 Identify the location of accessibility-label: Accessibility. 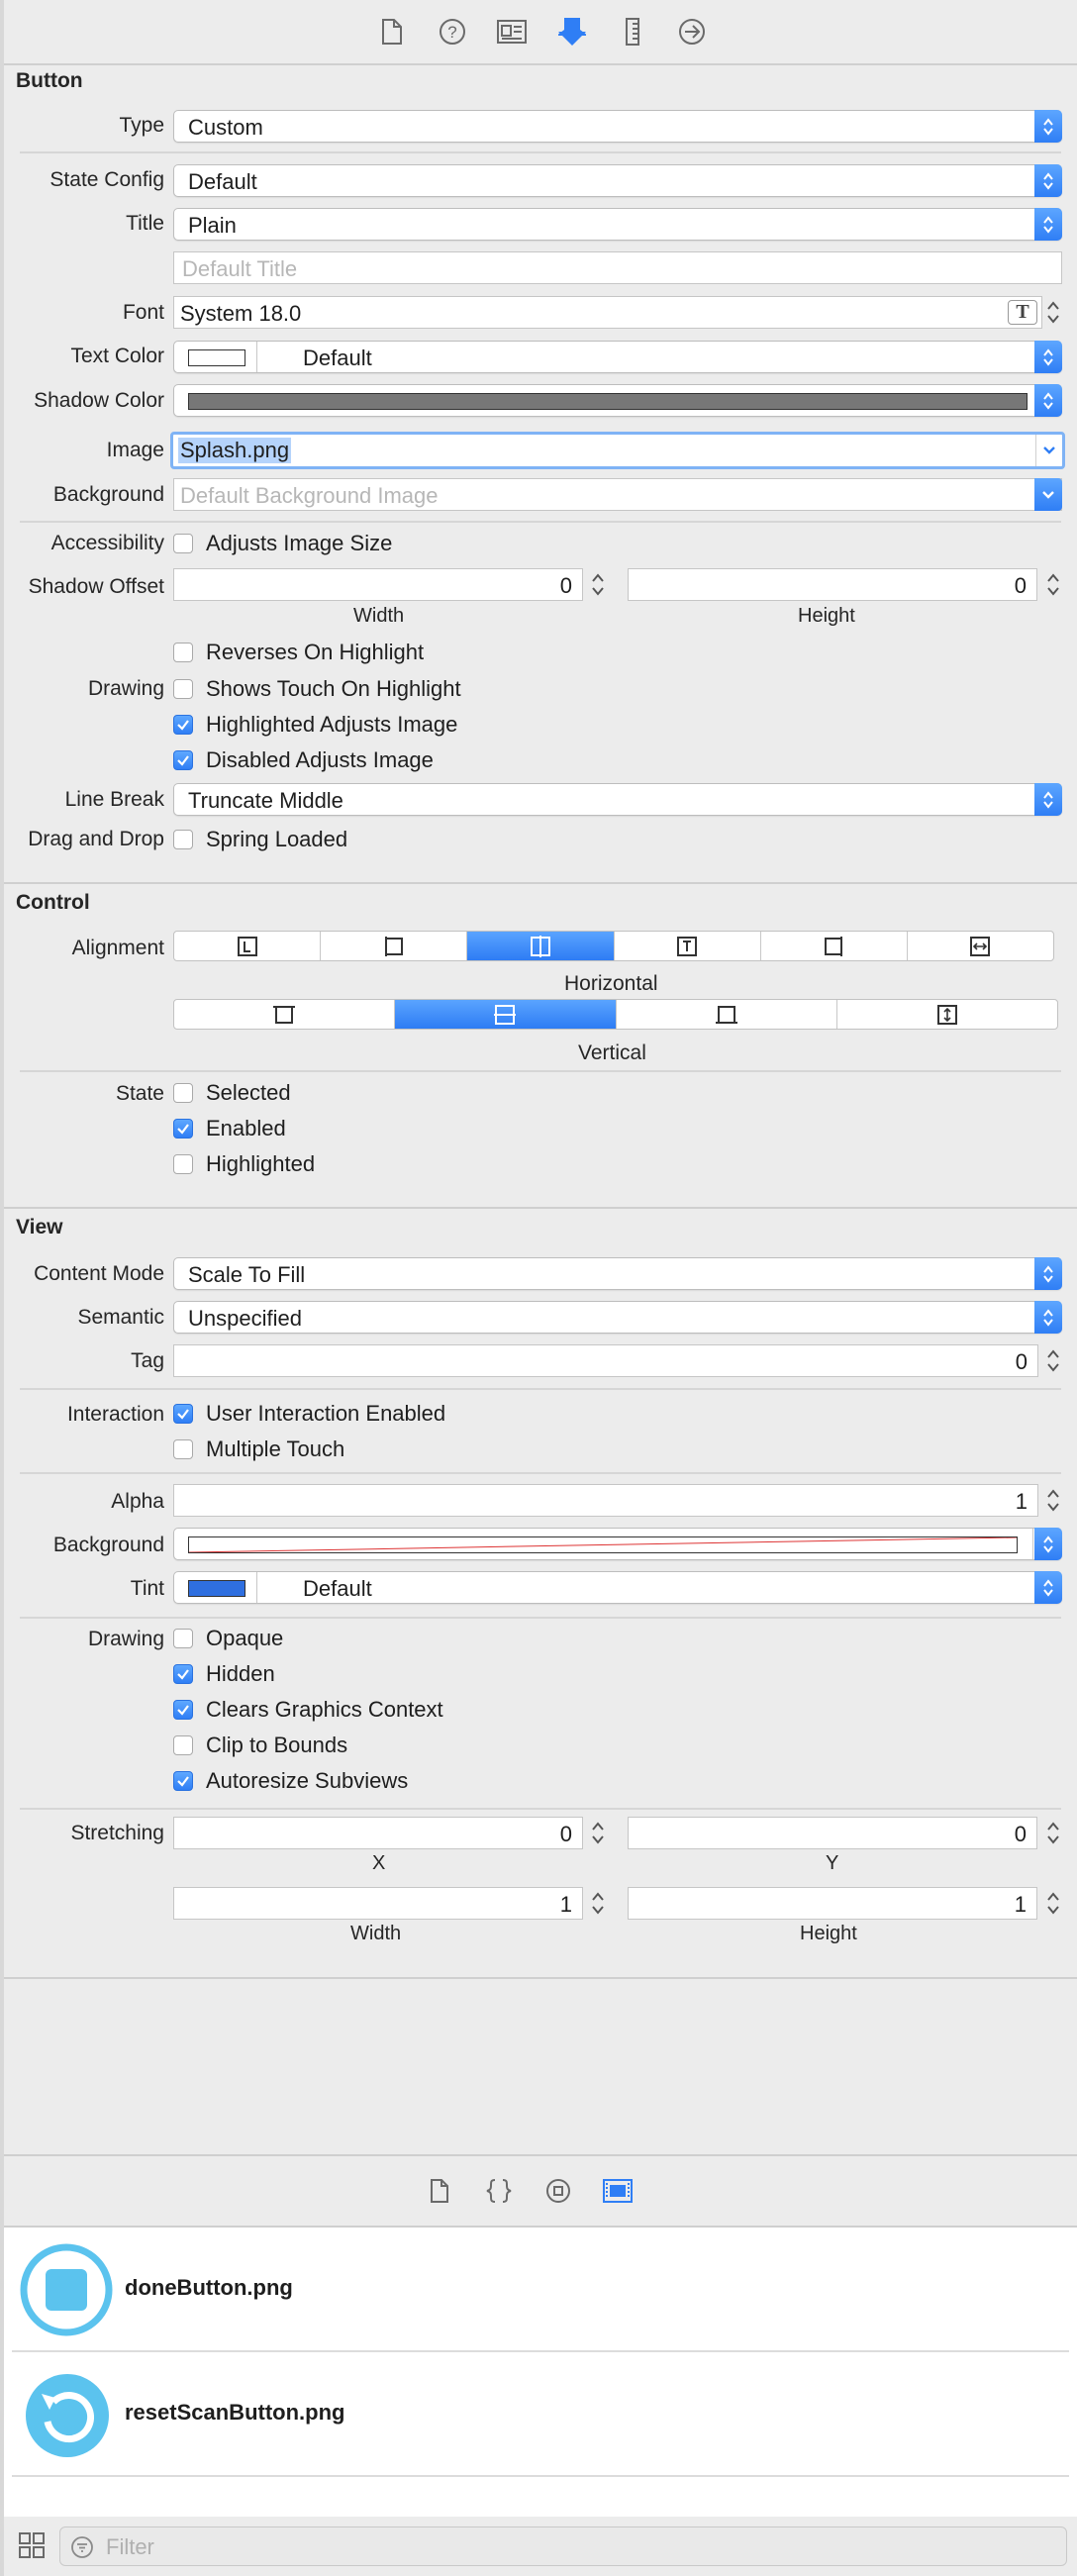
(107, 543).